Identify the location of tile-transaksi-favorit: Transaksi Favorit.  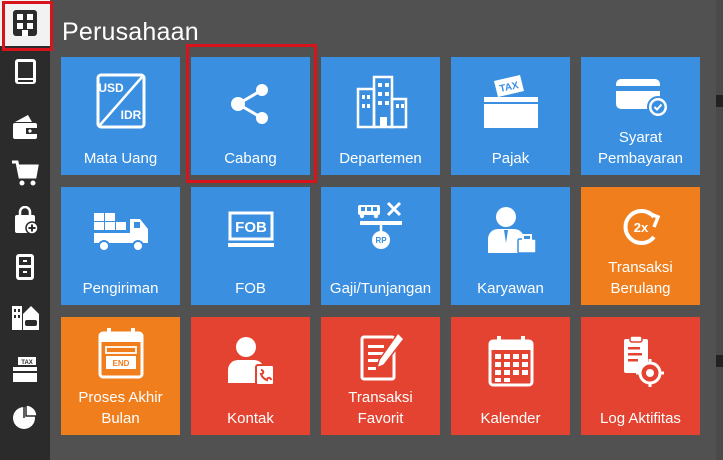
(380, 376).